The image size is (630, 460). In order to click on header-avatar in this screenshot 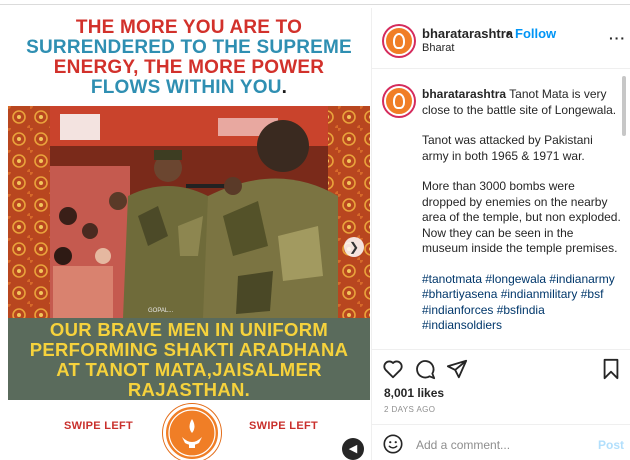, I will do `click(399, 41)`.